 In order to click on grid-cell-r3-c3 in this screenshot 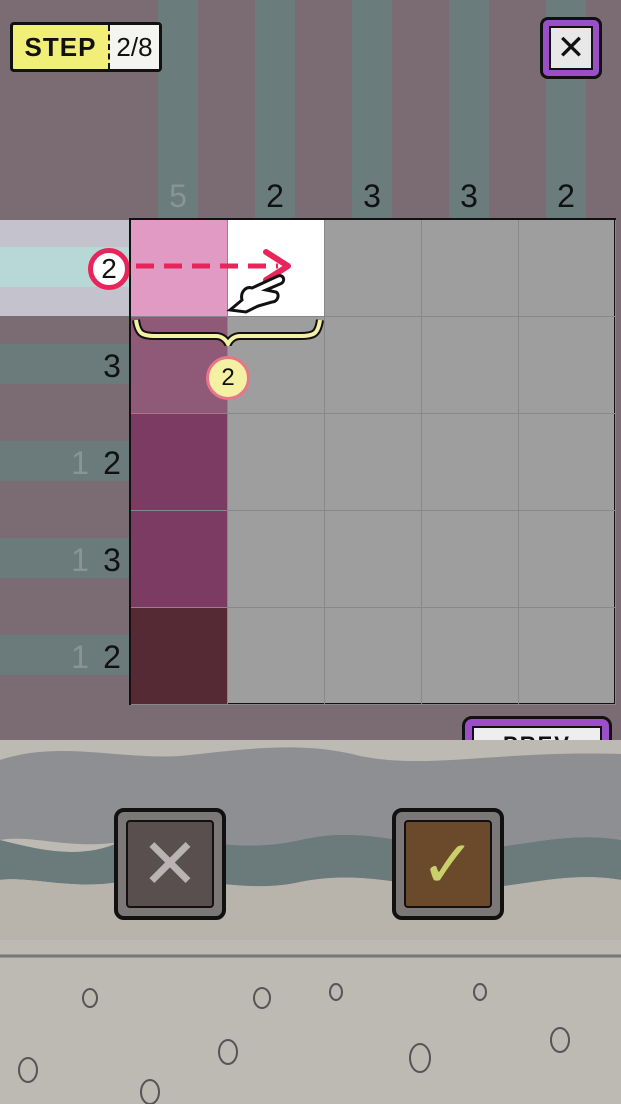, I will do `click(373, 462)`.